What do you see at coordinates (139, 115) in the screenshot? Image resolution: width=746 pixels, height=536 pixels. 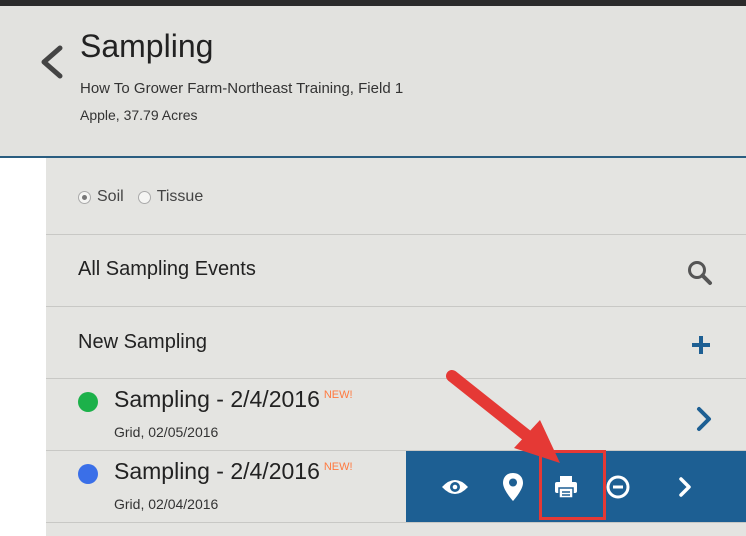 I see `crop-subtitle: Apple, 37.79 Acres` at bounding box center [139, 115].